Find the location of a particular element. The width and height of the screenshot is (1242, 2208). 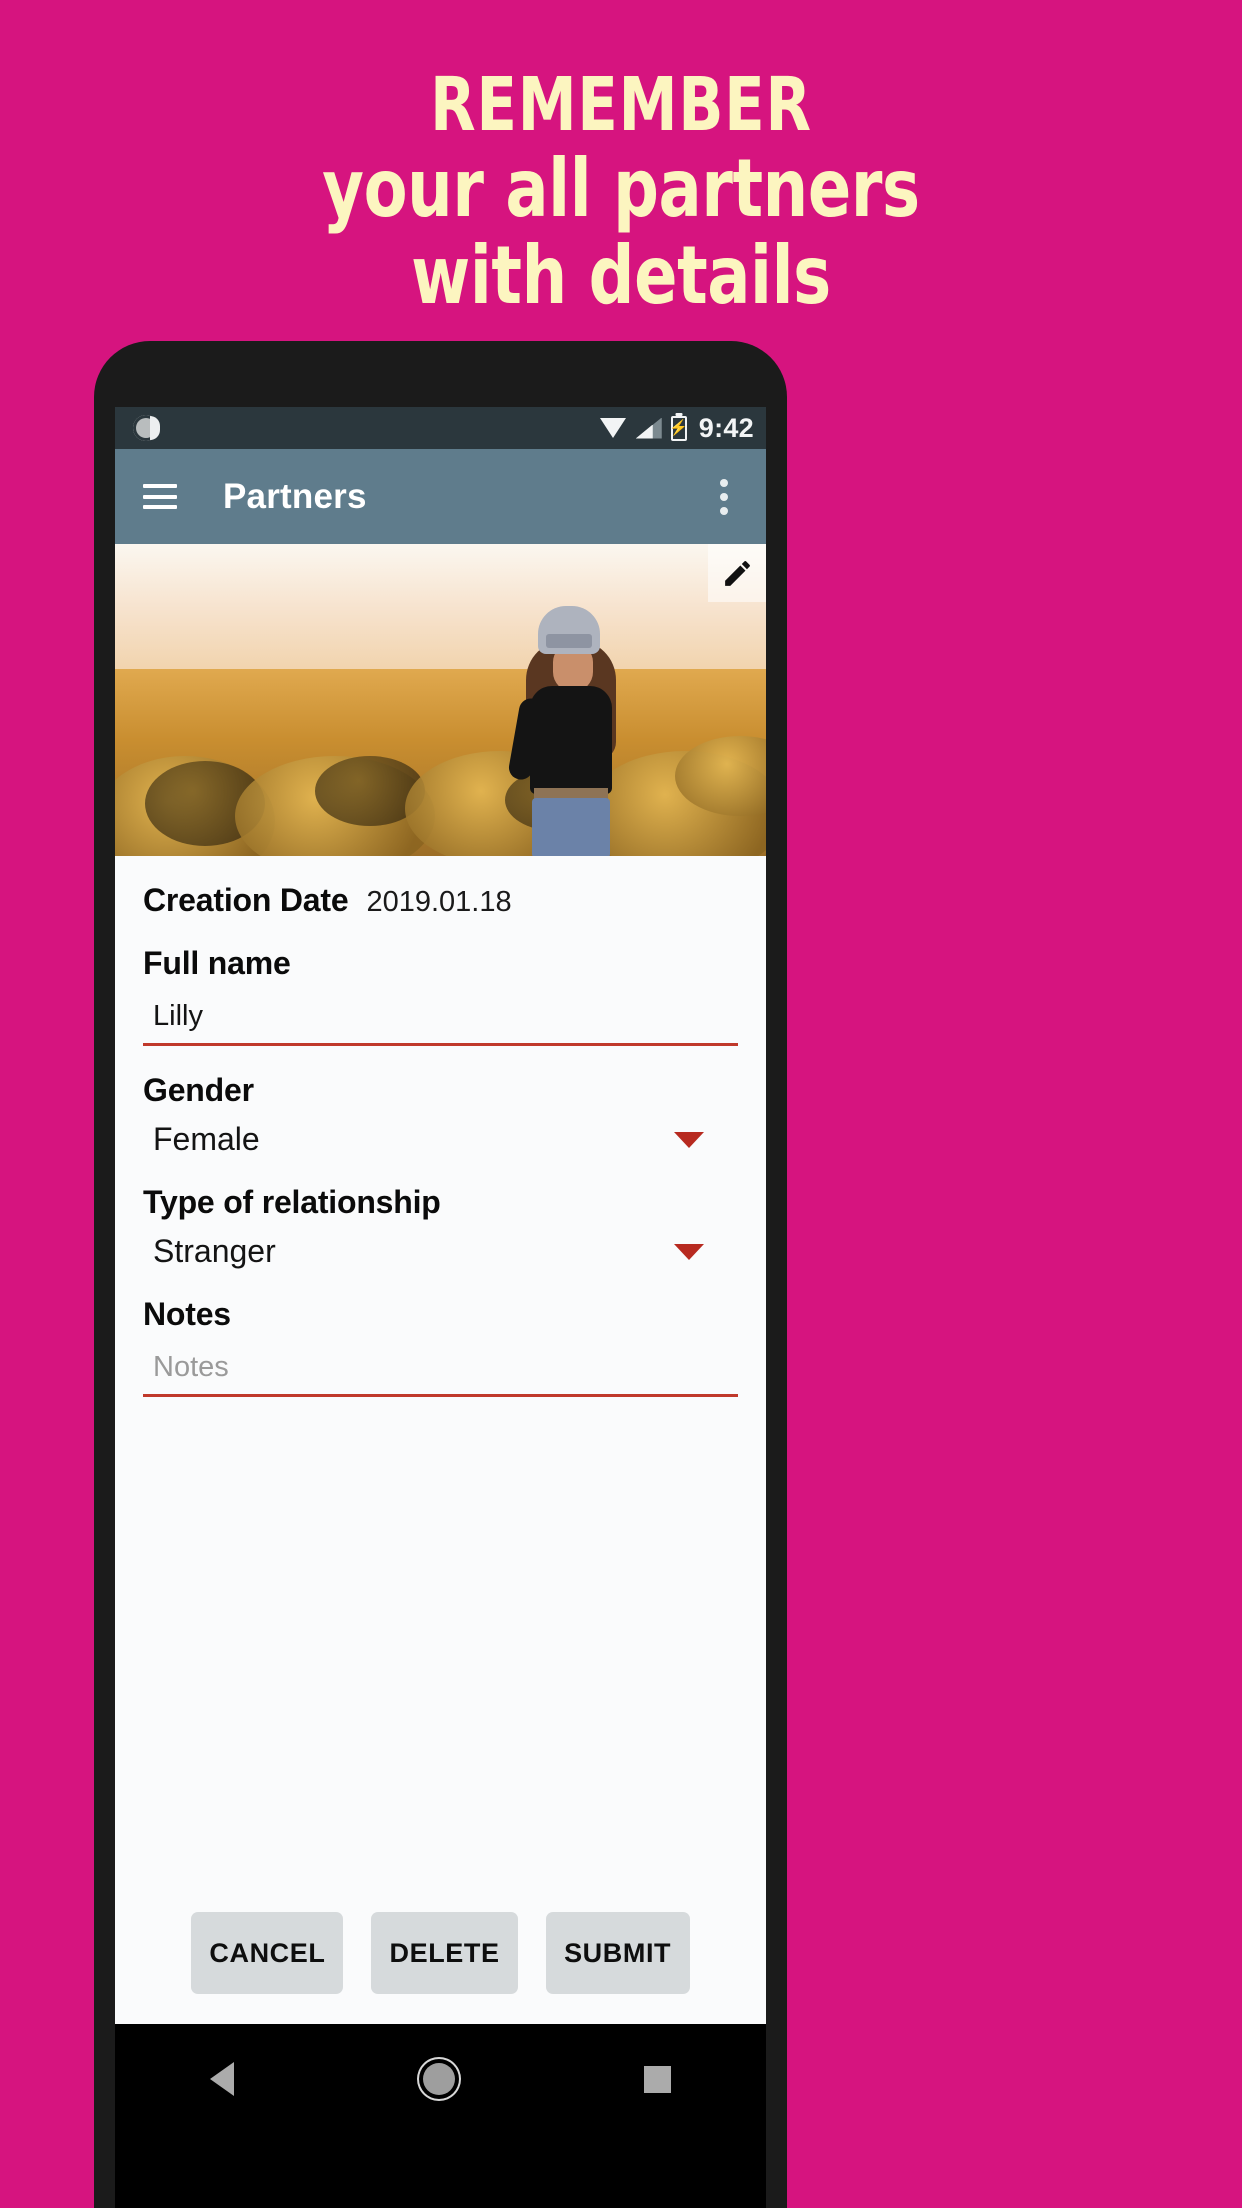

wifi-icon is located at coordinates (613, 428).